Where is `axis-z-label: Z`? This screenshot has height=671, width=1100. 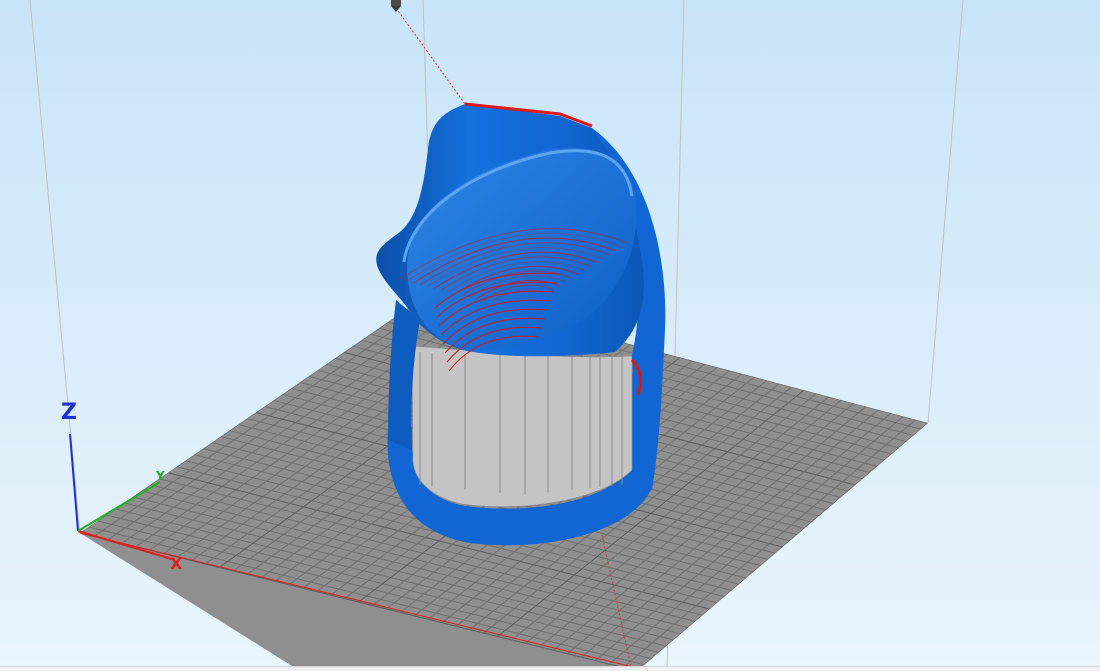 axis-z-label: Z is located at coordinates (69, 412).